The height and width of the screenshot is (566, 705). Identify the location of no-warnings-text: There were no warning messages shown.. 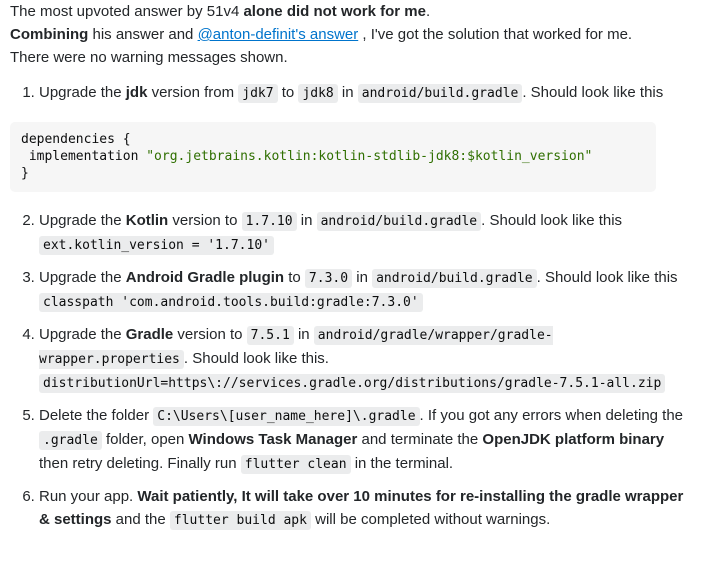
(149, 57).